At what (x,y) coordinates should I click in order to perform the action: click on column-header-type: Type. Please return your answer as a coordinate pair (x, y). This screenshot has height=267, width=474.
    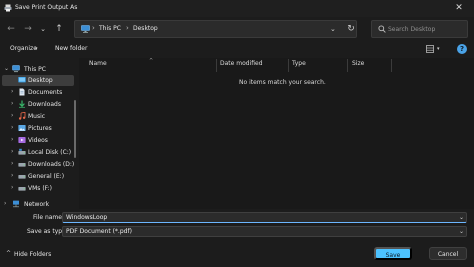
    Looking at the image, I should click on (299, 66).